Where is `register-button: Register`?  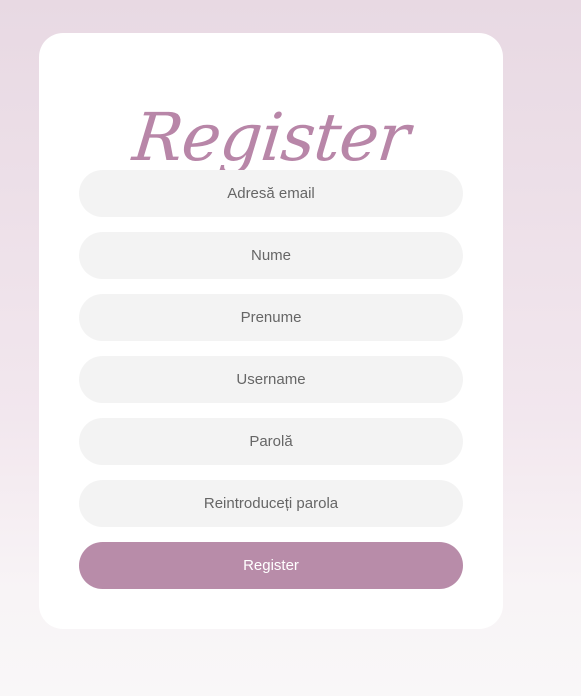
register-button: Register is located at coordinates (271, 565).